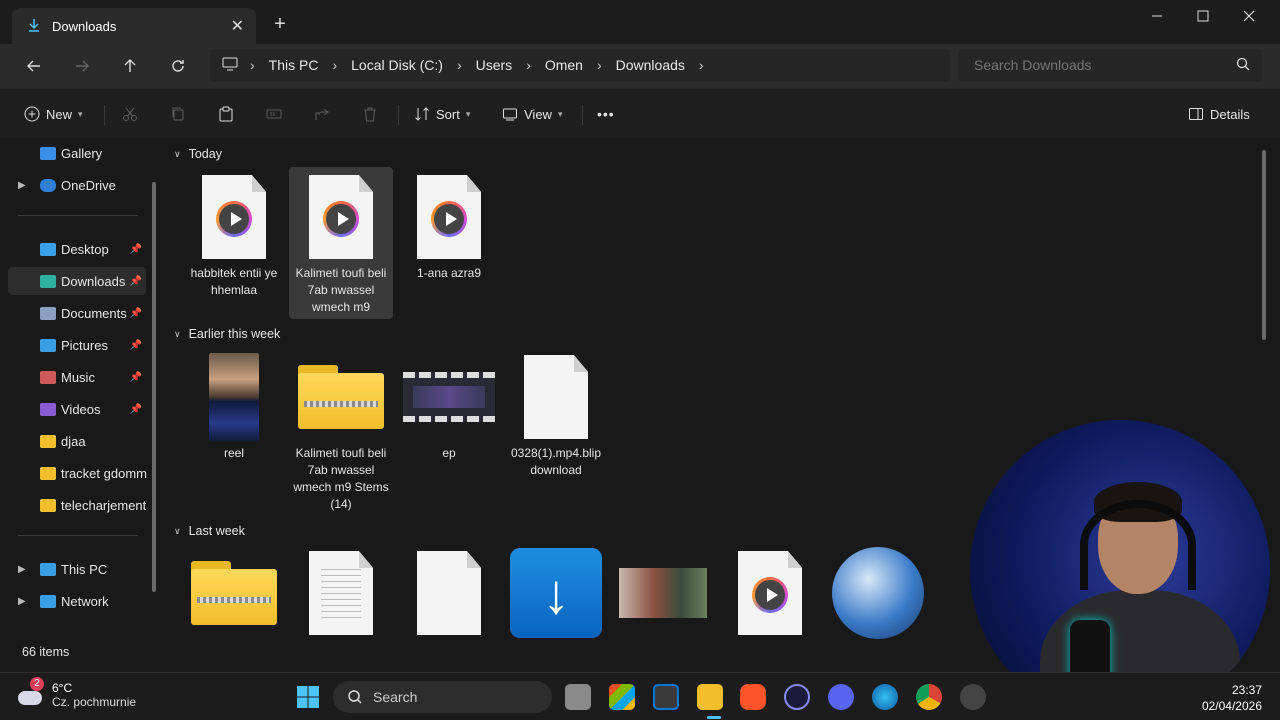 The width and height of the screenshot is (1280, 720). I want to click on file-item: Kalimeti toufi beli 7ab nwassel wmech m9, so click(341, 243).